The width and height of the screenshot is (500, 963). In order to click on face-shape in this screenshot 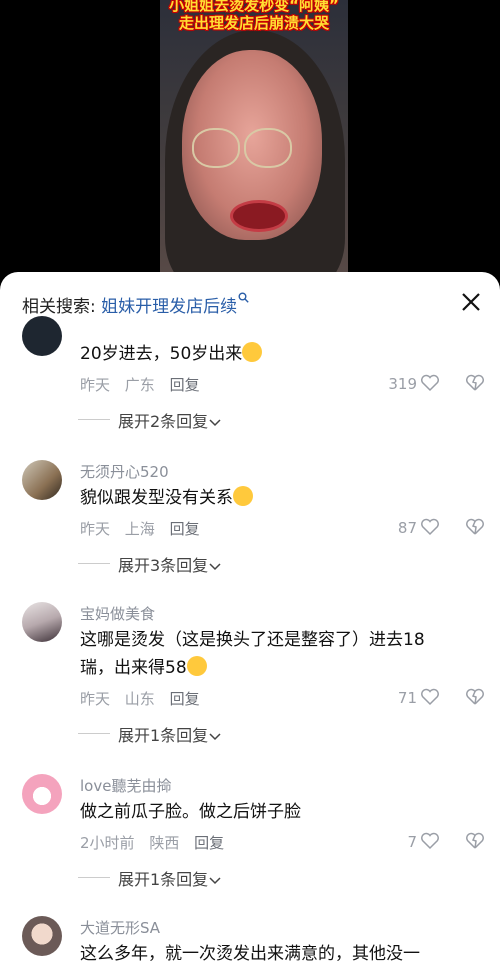, I will do `click(252, 145)`.